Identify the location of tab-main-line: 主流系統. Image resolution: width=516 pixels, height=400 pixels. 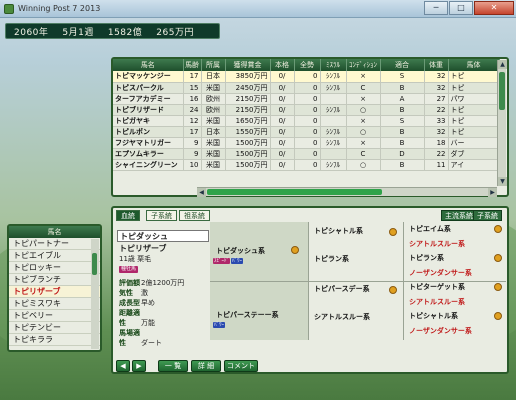
(459, 215).